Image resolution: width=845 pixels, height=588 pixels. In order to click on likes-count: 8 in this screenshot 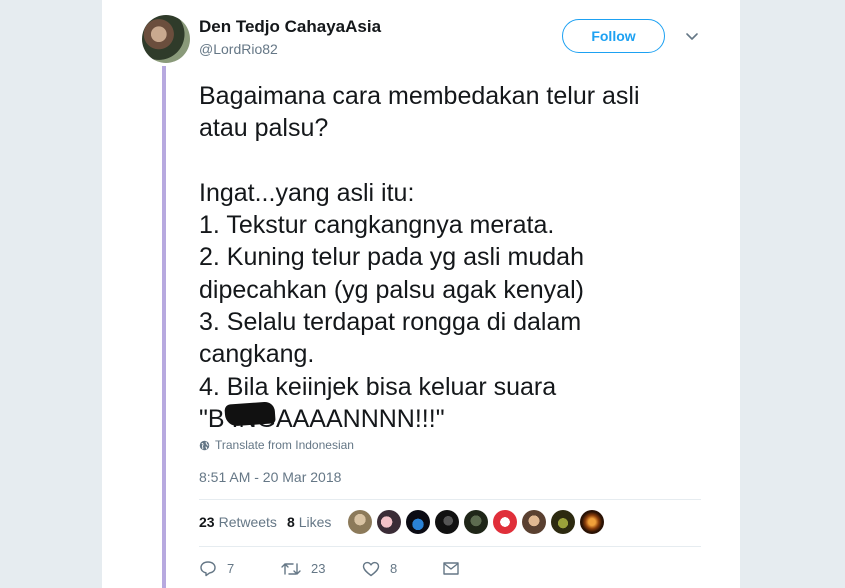, I will do `click(290, 522)`.